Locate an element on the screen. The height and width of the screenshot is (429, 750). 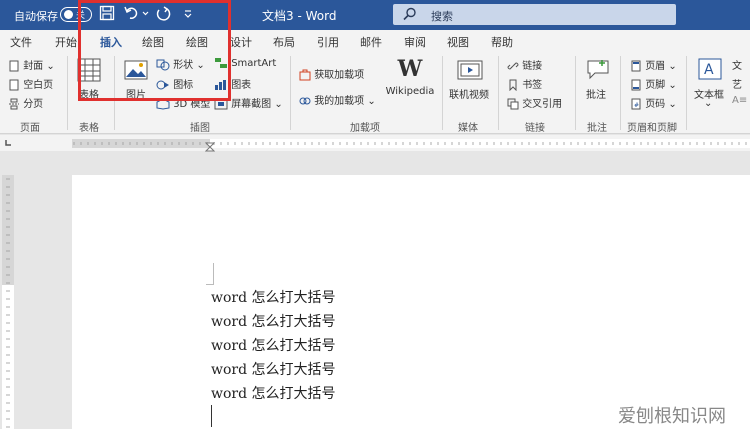
vertical-ruler-ticks is located at coordinates (8, 303).